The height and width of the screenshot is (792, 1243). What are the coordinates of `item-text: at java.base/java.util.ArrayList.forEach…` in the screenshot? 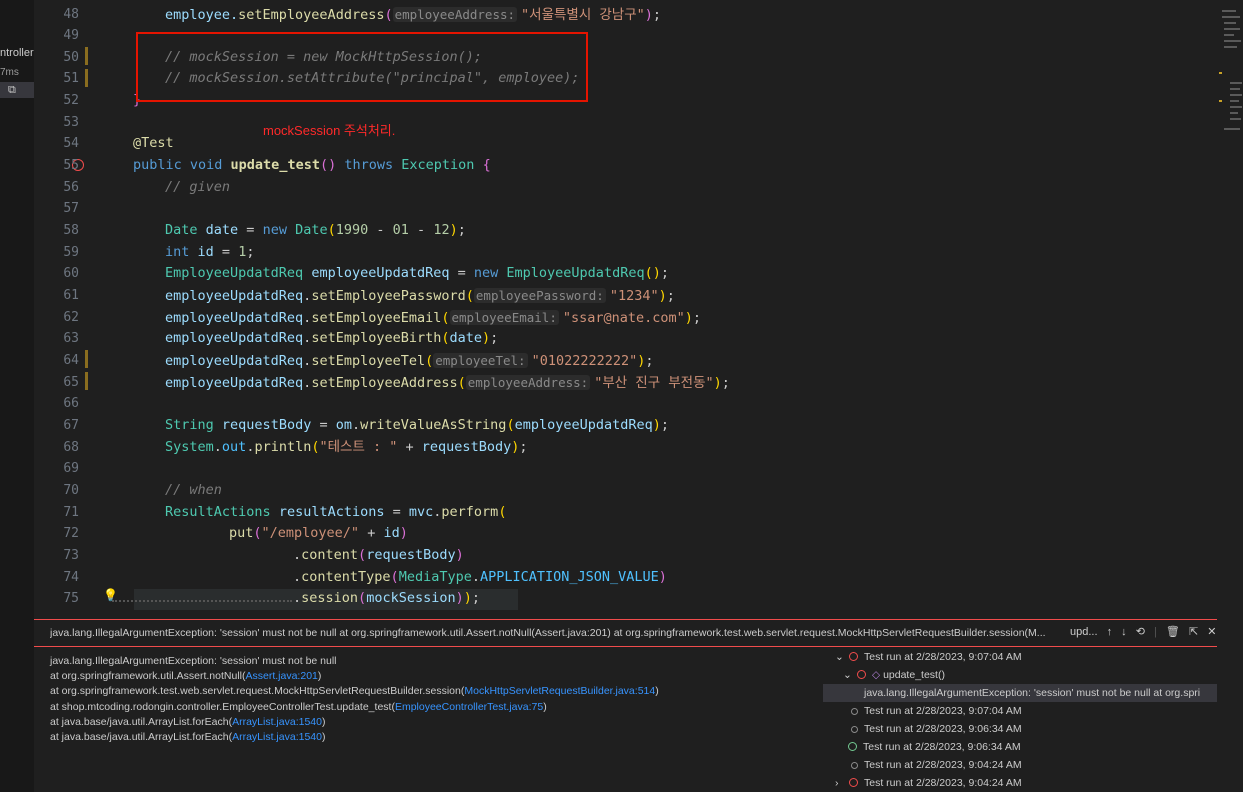 It's located at (141, 722).